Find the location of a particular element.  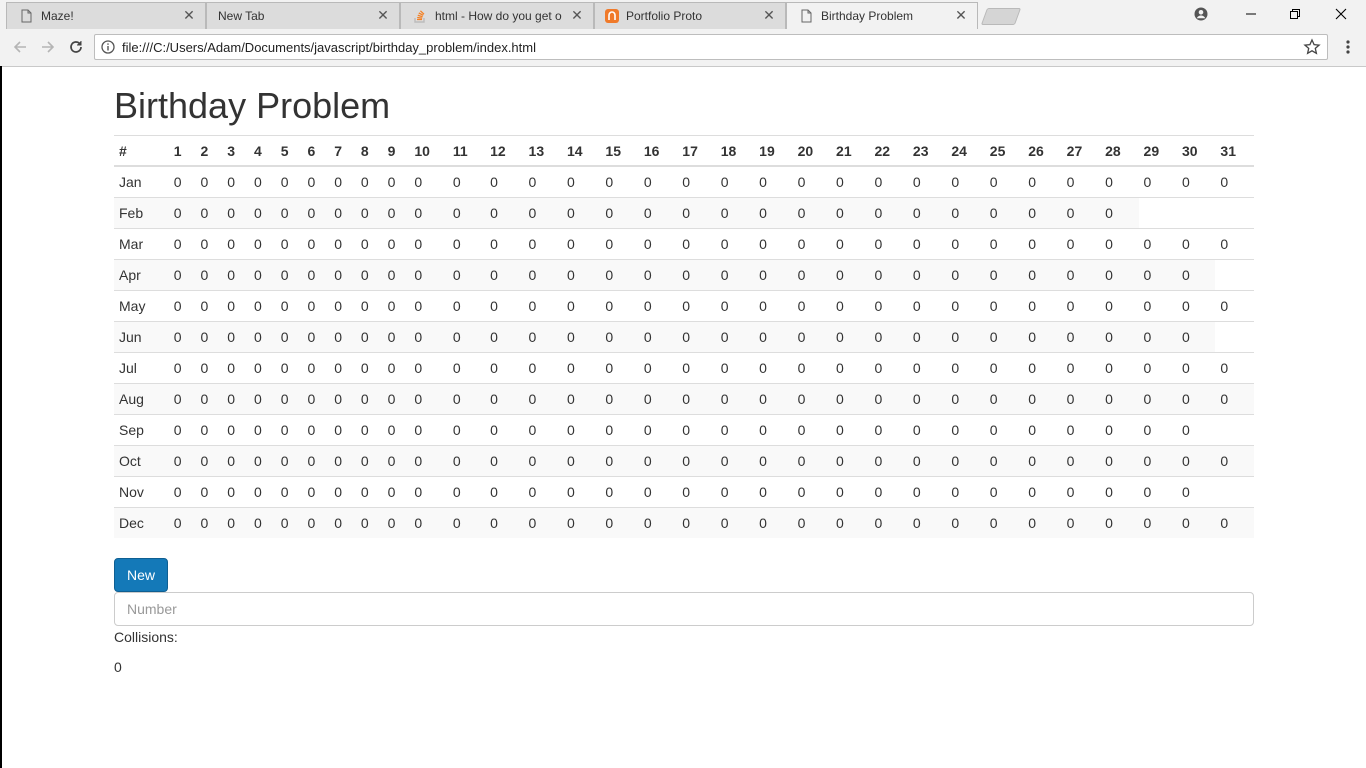

table-row: Oct 0 0 0 0 0 0 0 0 0 0 0 0 0 0 0 0 0 0 0 0 0 0 0 0 0 0 0 0 0 0 0 is located at coordinates (684, 461).